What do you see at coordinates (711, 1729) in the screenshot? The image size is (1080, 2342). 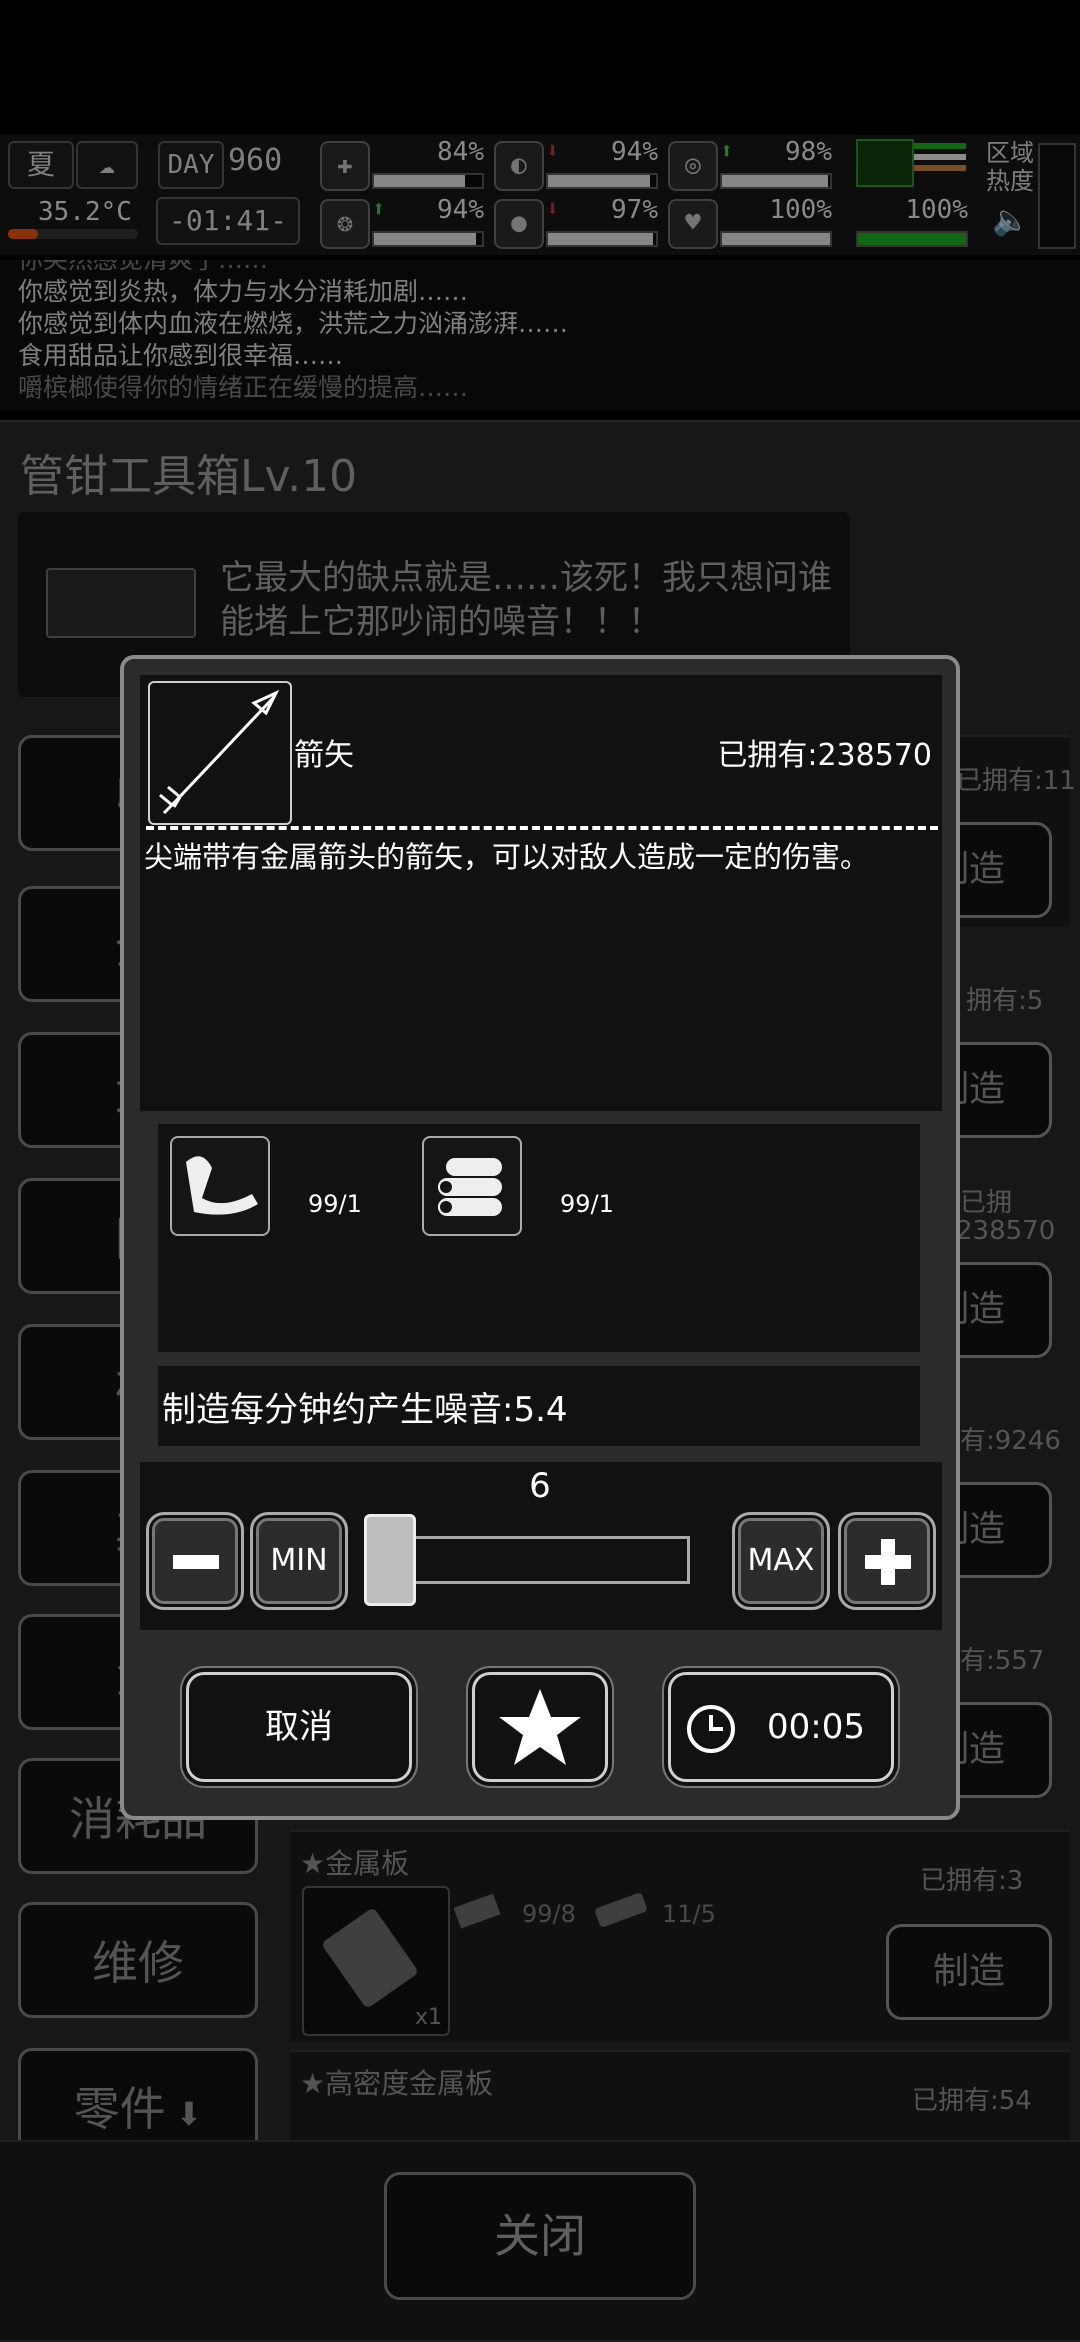 I see `clock-icon` at bounding box center [711, 1729].